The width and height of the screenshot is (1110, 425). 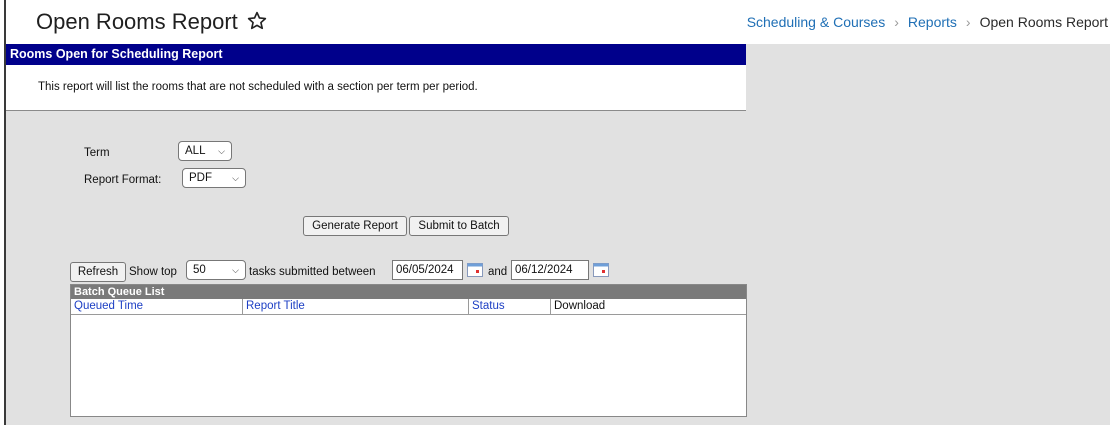 I want to click on tasks-submitted-label: tasks submitted between, so click(x=312, y=272).